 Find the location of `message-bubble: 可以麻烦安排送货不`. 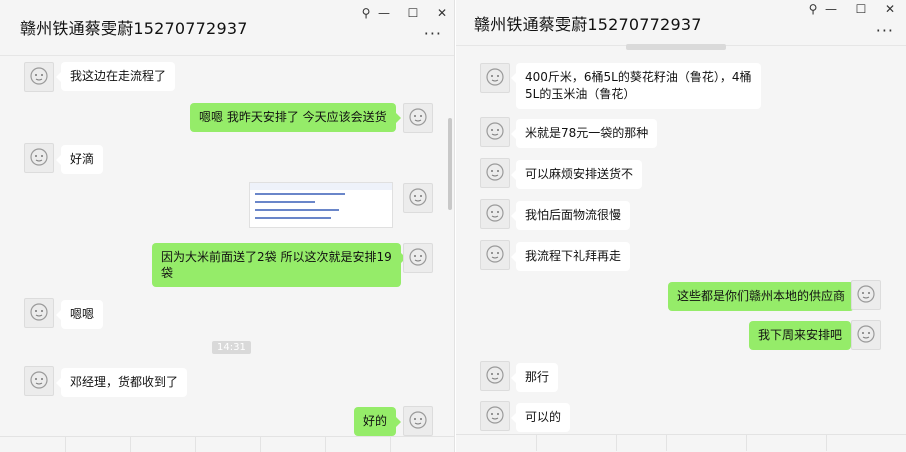

message-bubble: 可以麻烦安排送货不 is located at coordinates (576, 174).